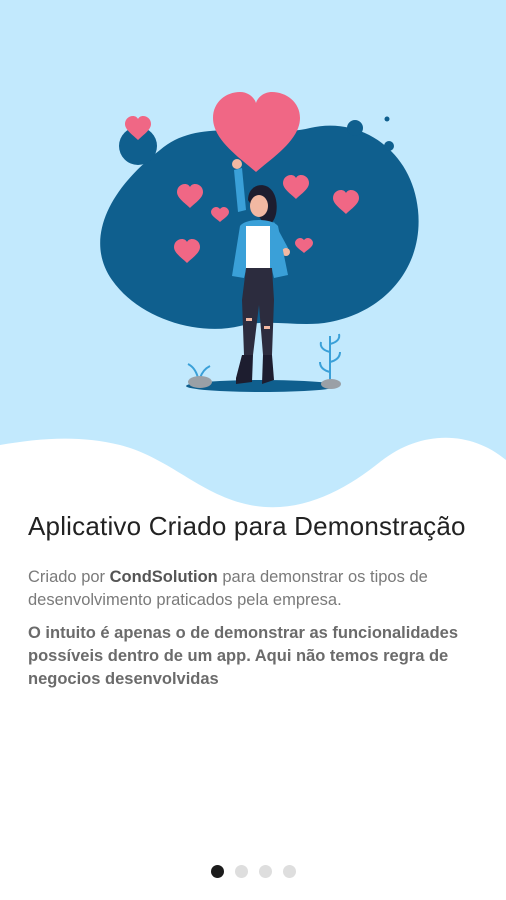 The width and height of the screenshot is (506, 900). I want to click on brand-name: CondSolution, so click(163, 577).